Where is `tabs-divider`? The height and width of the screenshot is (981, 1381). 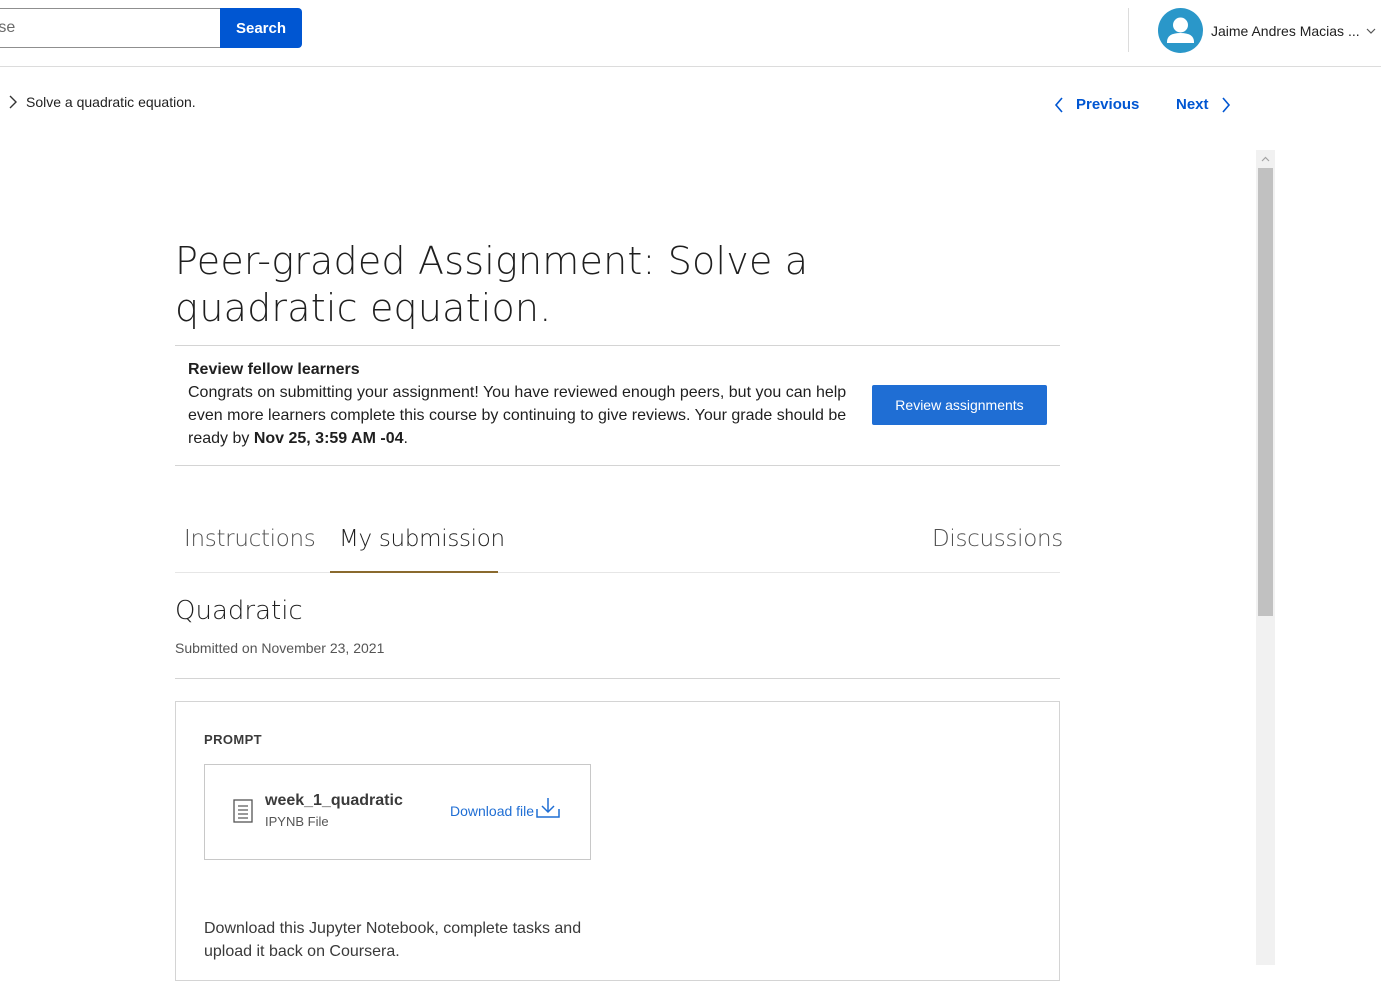
tabs-divider is located at coordinates (617, 572).